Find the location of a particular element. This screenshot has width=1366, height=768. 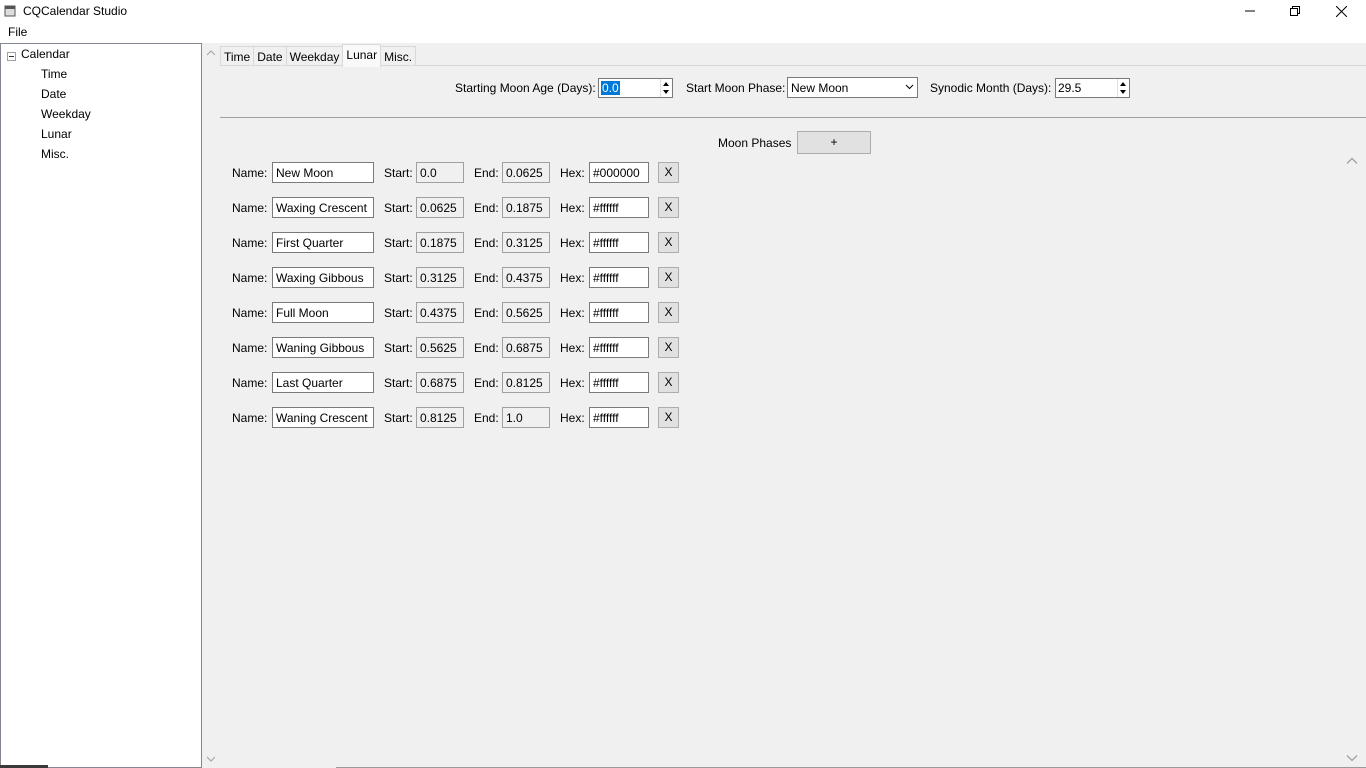

phase-end-field: 0.0625 is located at coordinates (526, 172).